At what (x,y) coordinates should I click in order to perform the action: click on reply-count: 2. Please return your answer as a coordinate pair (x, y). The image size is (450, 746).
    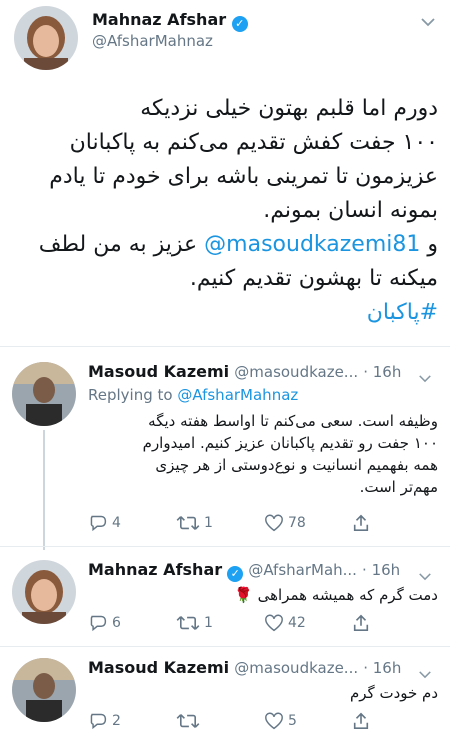
    Looking at the image, I should click on (116, 721).